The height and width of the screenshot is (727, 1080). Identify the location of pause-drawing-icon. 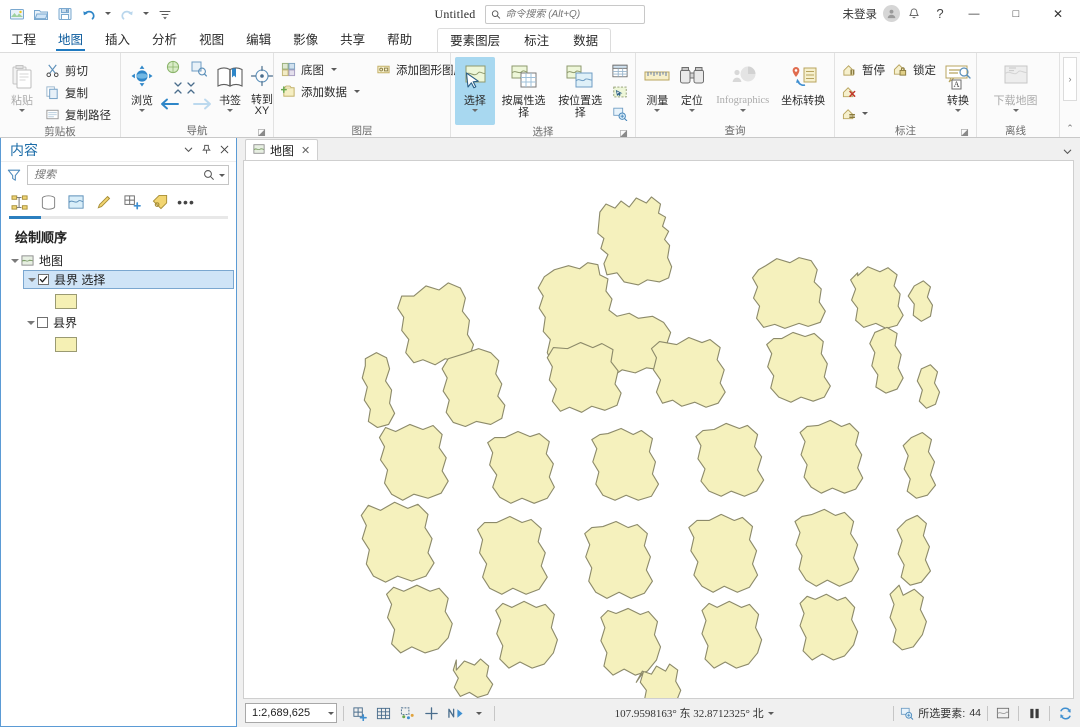
(1034, 713).